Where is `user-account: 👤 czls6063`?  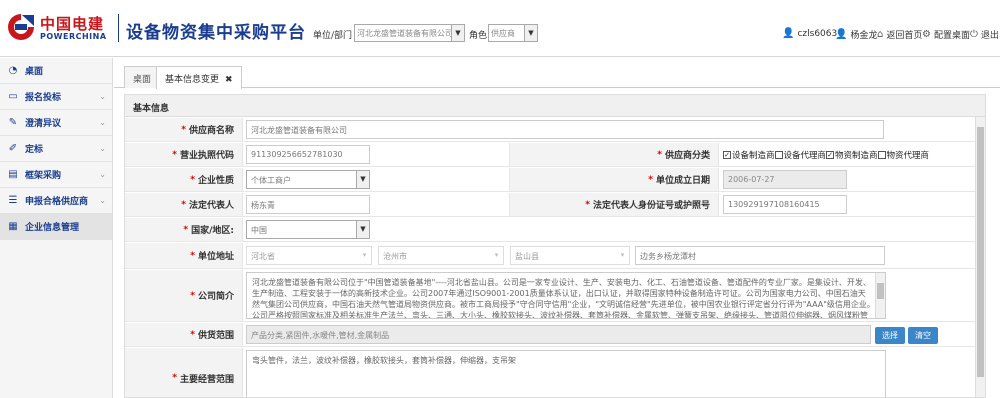 user-account: 👤 czls6063 is located at coordinates (809, 33).